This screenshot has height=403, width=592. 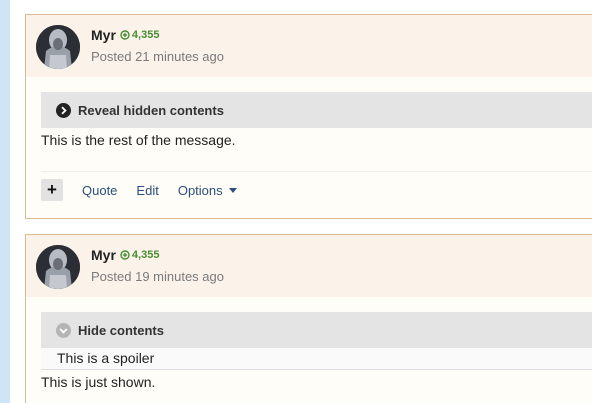 What do you see at coordinates (316, 359) in the screenshot?
I see `spoiler-content: This is a spoiler` at bounding box center [316, 359].